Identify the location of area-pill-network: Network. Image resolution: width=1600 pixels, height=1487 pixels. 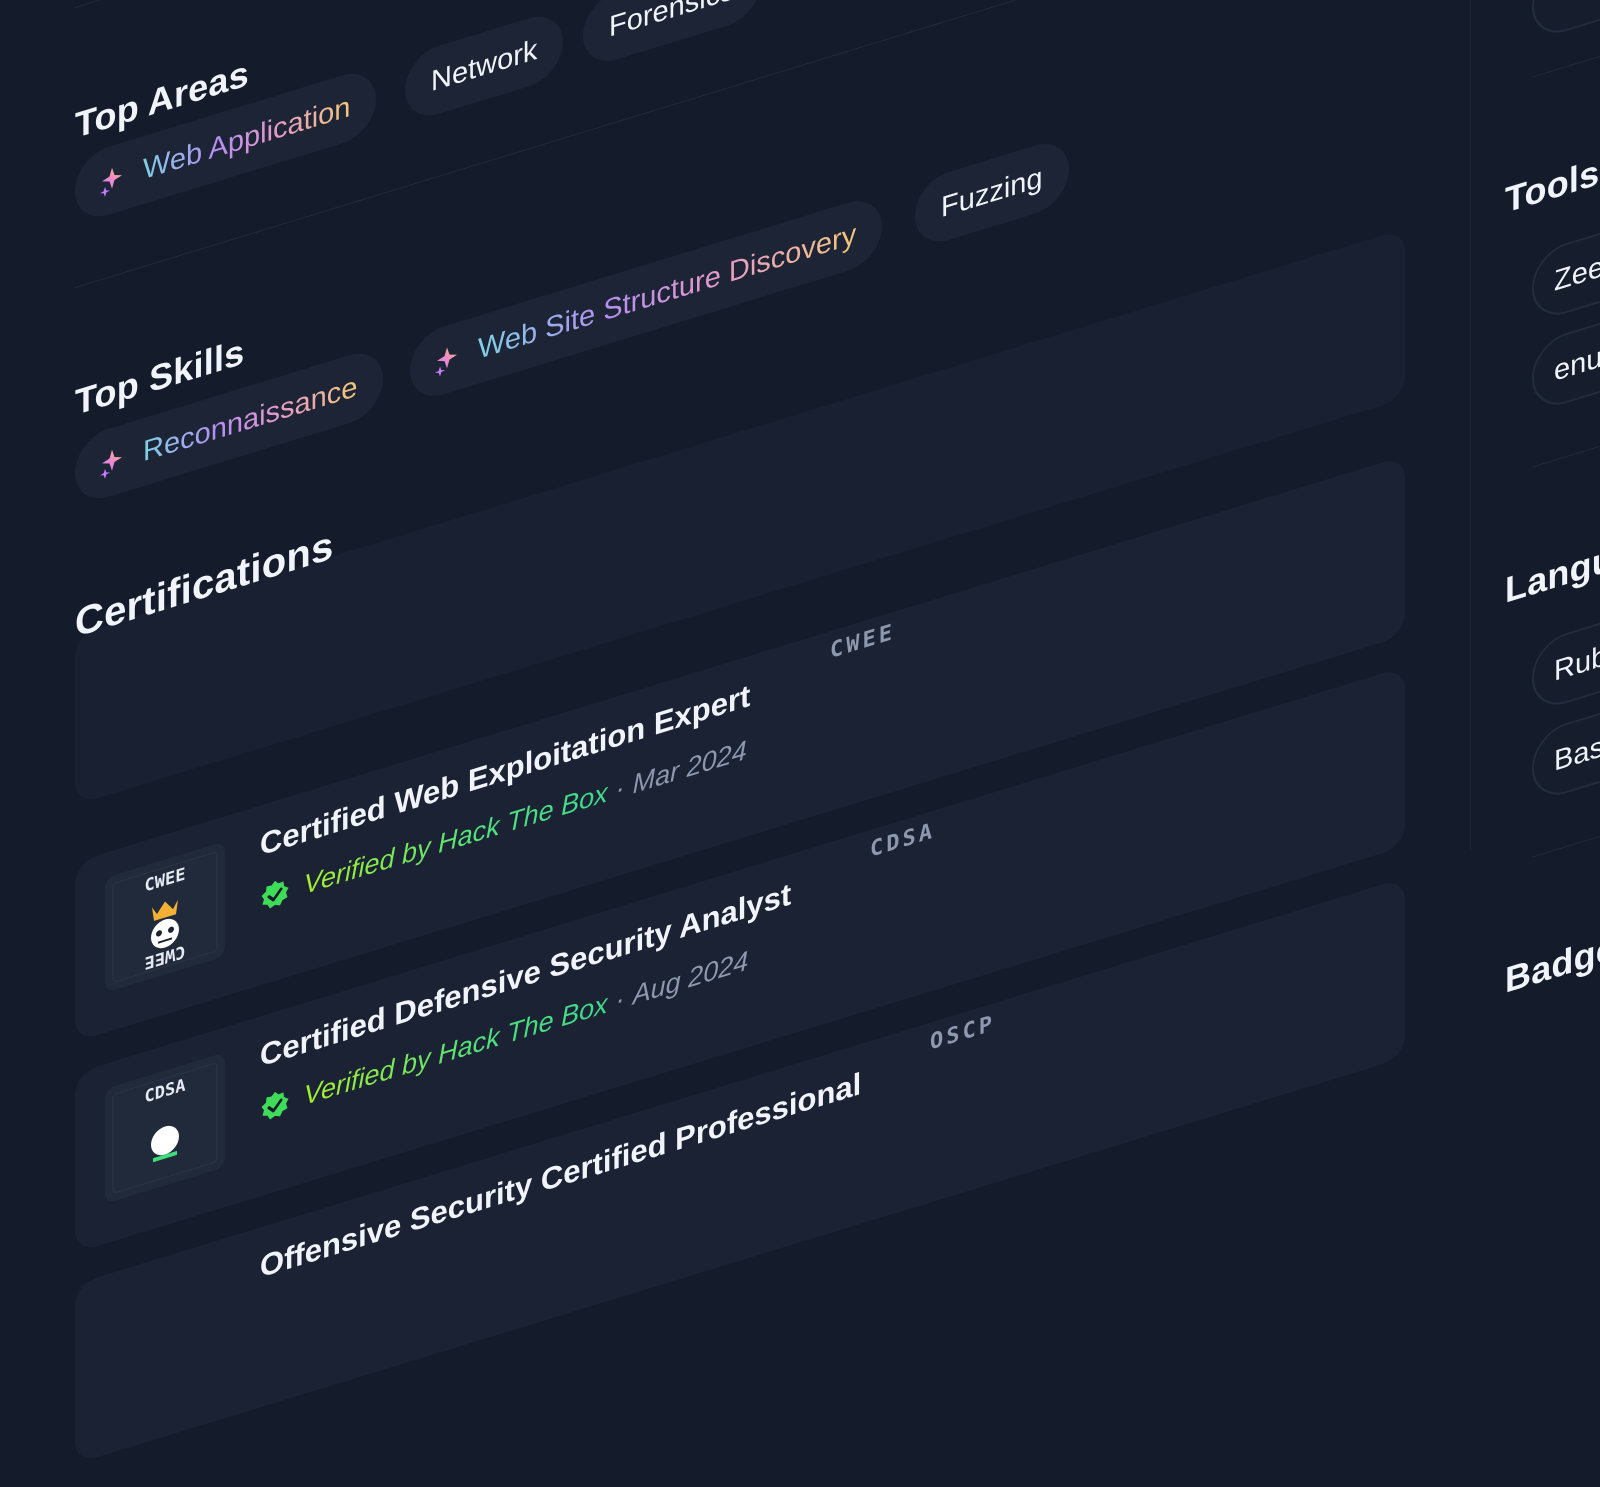
(484, 66).